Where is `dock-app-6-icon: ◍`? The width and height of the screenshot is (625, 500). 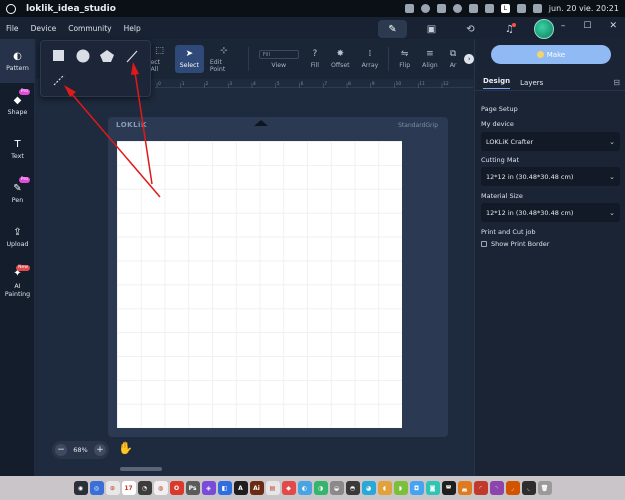
dock-app-6-icon: ◍ is located at coordinates (160, 488).